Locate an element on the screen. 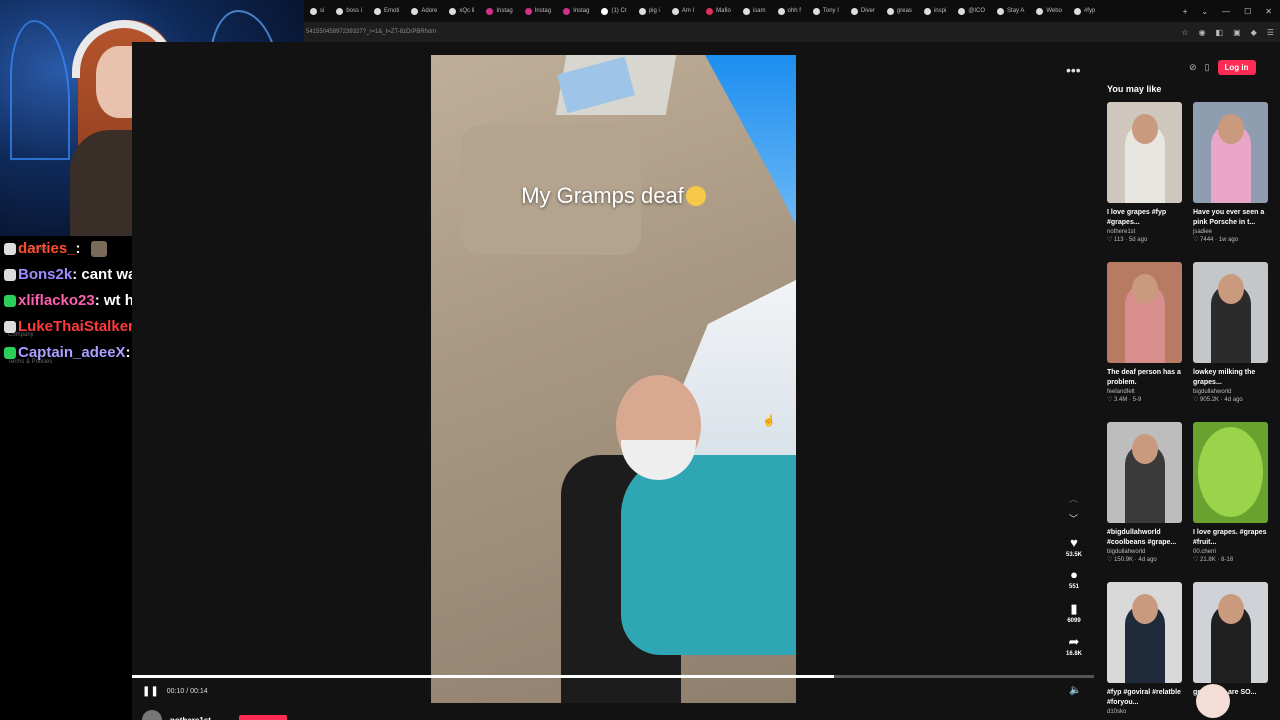 Image resolution: width=1280 pixels, height=720 pixels. tab-label: boss i is located at coordinates (354, 11).